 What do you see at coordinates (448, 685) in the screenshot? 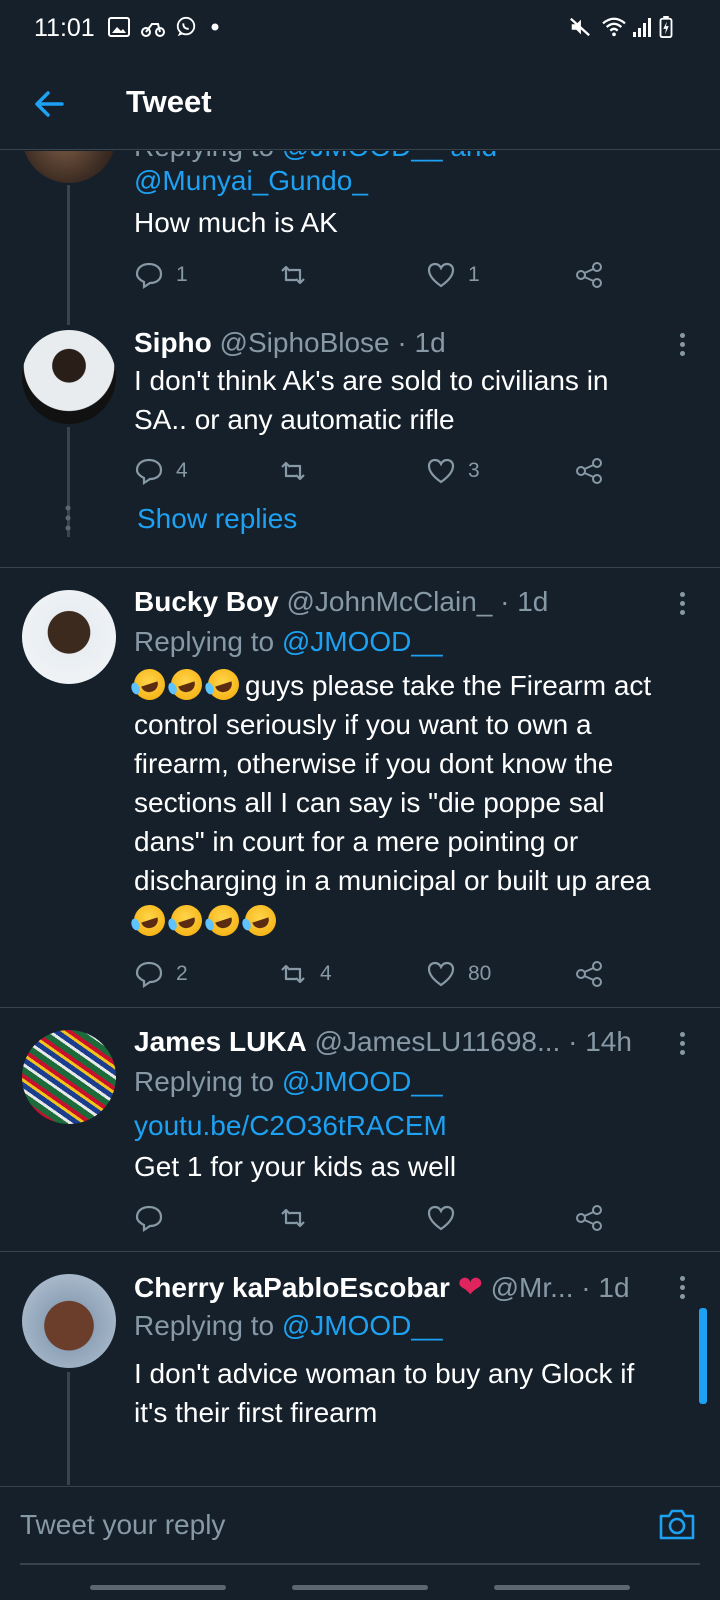
I see `tweet-text-segment: guys please take the Firearm act` at bounding box center [448, 685].